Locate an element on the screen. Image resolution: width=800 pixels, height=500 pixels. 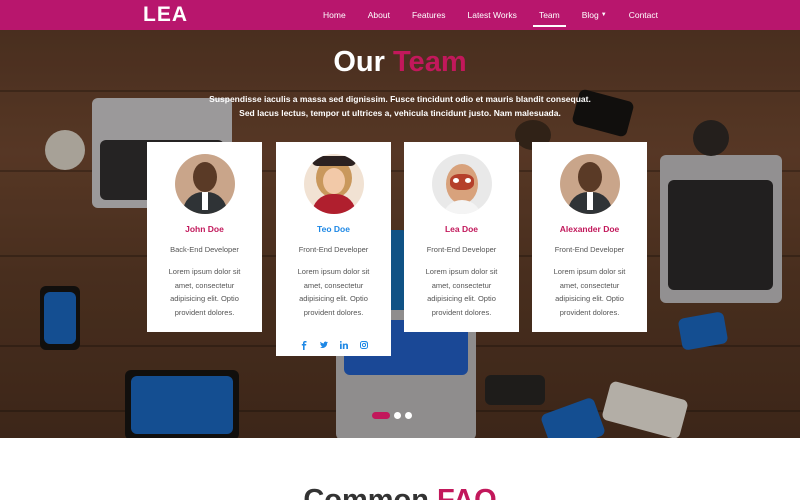
nav-about: About is located at coordinates (379, 15).